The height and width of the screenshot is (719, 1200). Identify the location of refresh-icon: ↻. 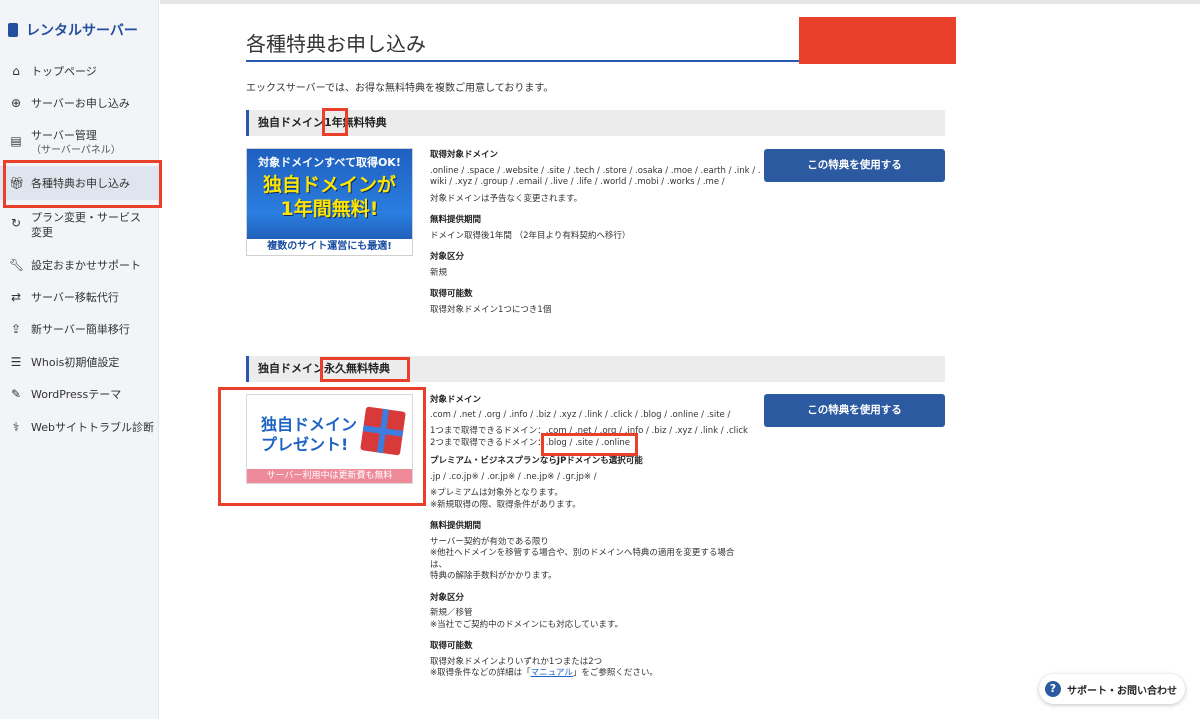
(16, 223).